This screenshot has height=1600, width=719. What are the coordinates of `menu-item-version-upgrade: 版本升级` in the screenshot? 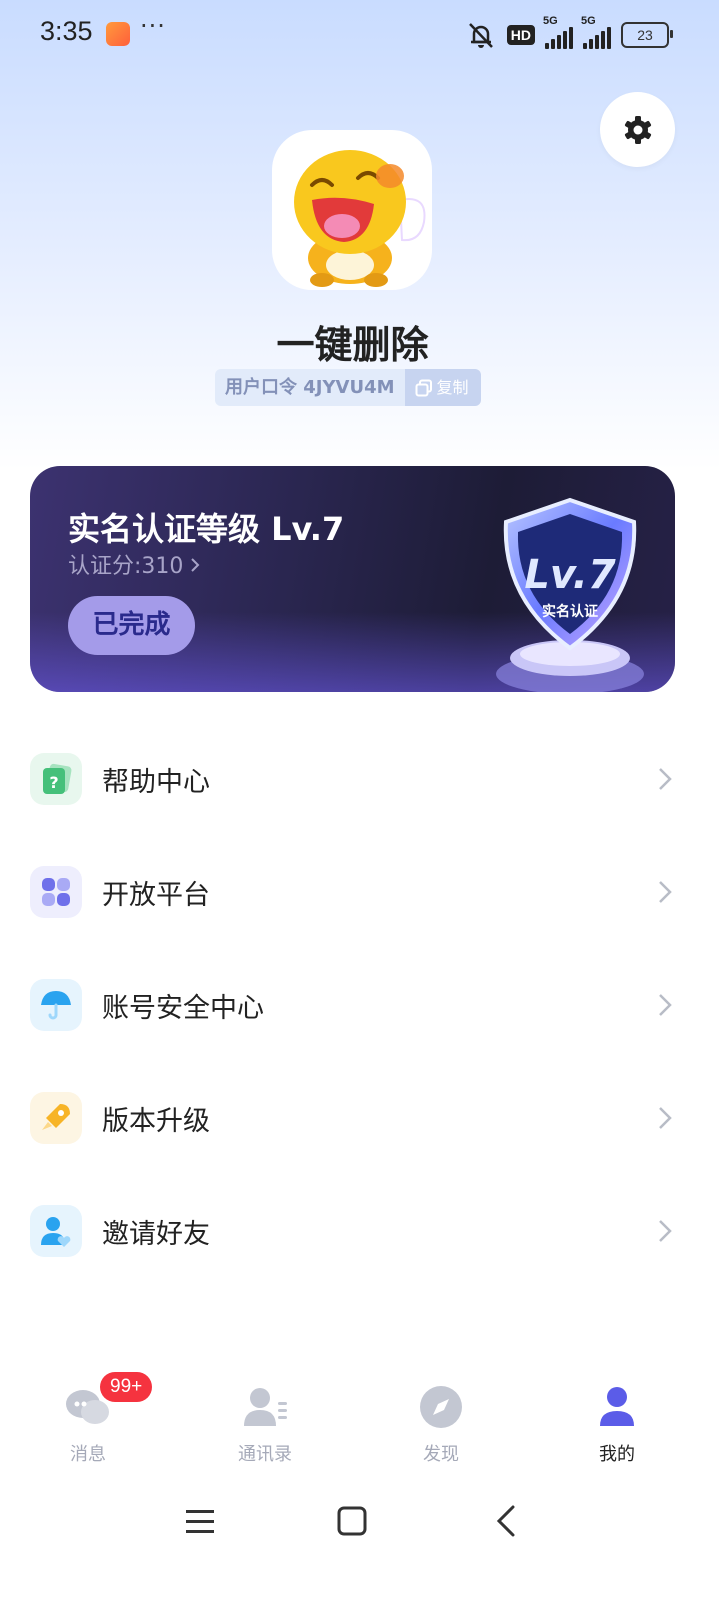 It's located at (352, 1117).